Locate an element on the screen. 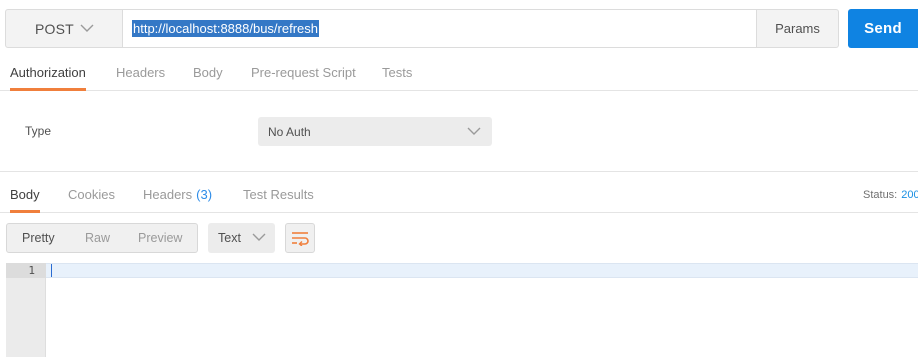 This screenshot has width=918, height=357. tab-body: Body is located at coordinates (208, 72).